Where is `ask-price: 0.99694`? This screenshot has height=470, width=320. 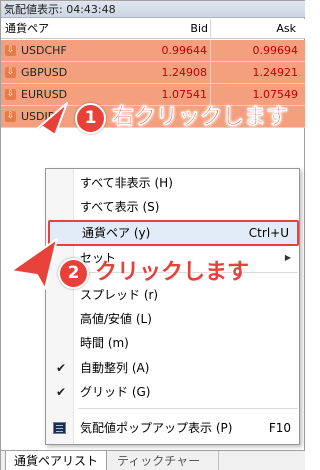
ask-price: 0.99694 is located at coordinates (275, 50).